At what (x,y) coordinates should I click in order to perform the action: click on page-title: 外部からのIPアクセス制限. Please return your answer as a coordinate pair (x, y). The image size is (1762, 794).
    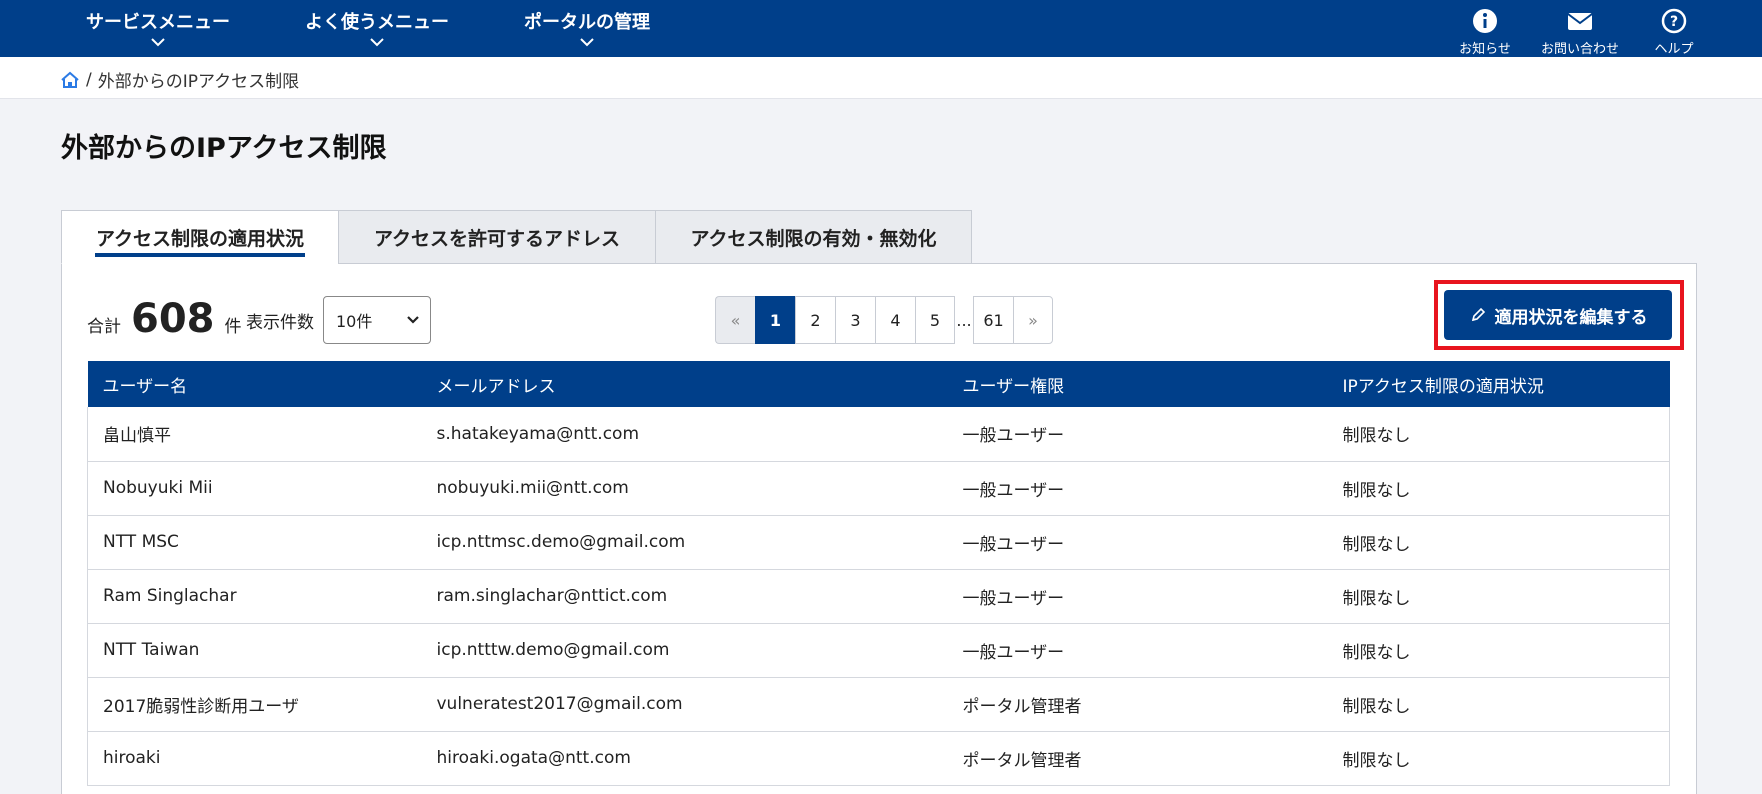
    Looking at the image, I should click on (224, 148).